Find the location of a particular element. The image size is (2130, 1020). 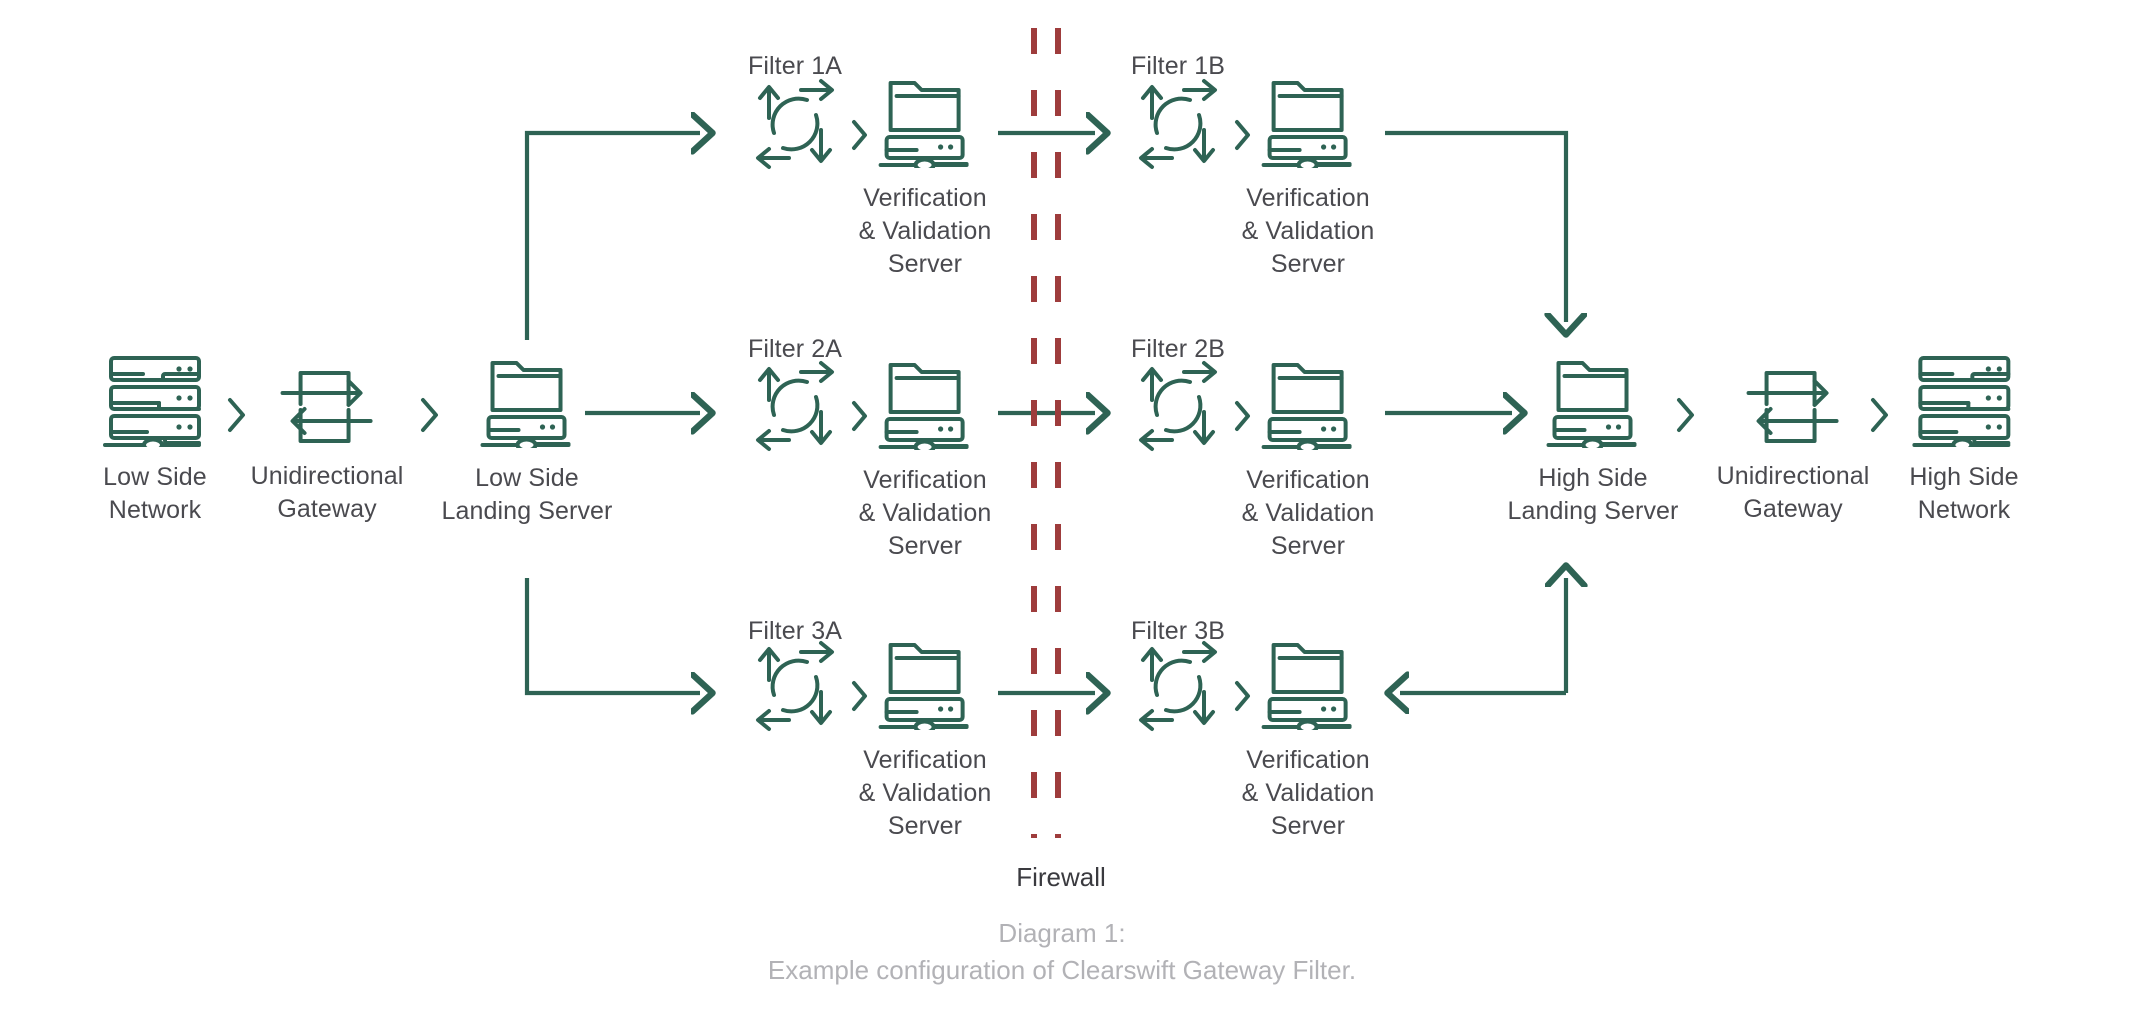

node-filter-2a is located at coordinates (795, 406).